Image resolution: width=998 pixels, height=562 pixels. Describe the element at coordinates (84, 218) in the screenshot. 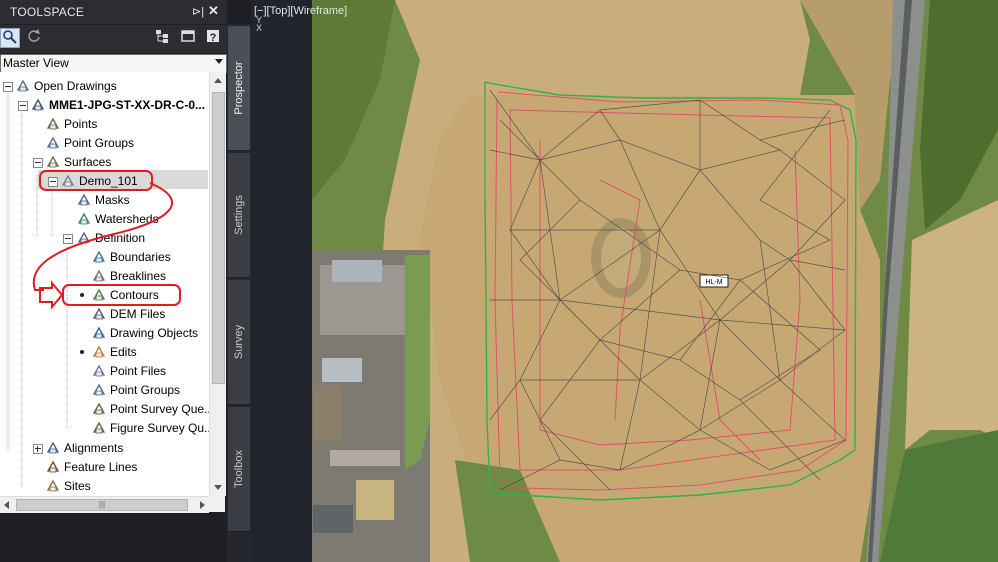

I see `watersheds-icon` at that location.